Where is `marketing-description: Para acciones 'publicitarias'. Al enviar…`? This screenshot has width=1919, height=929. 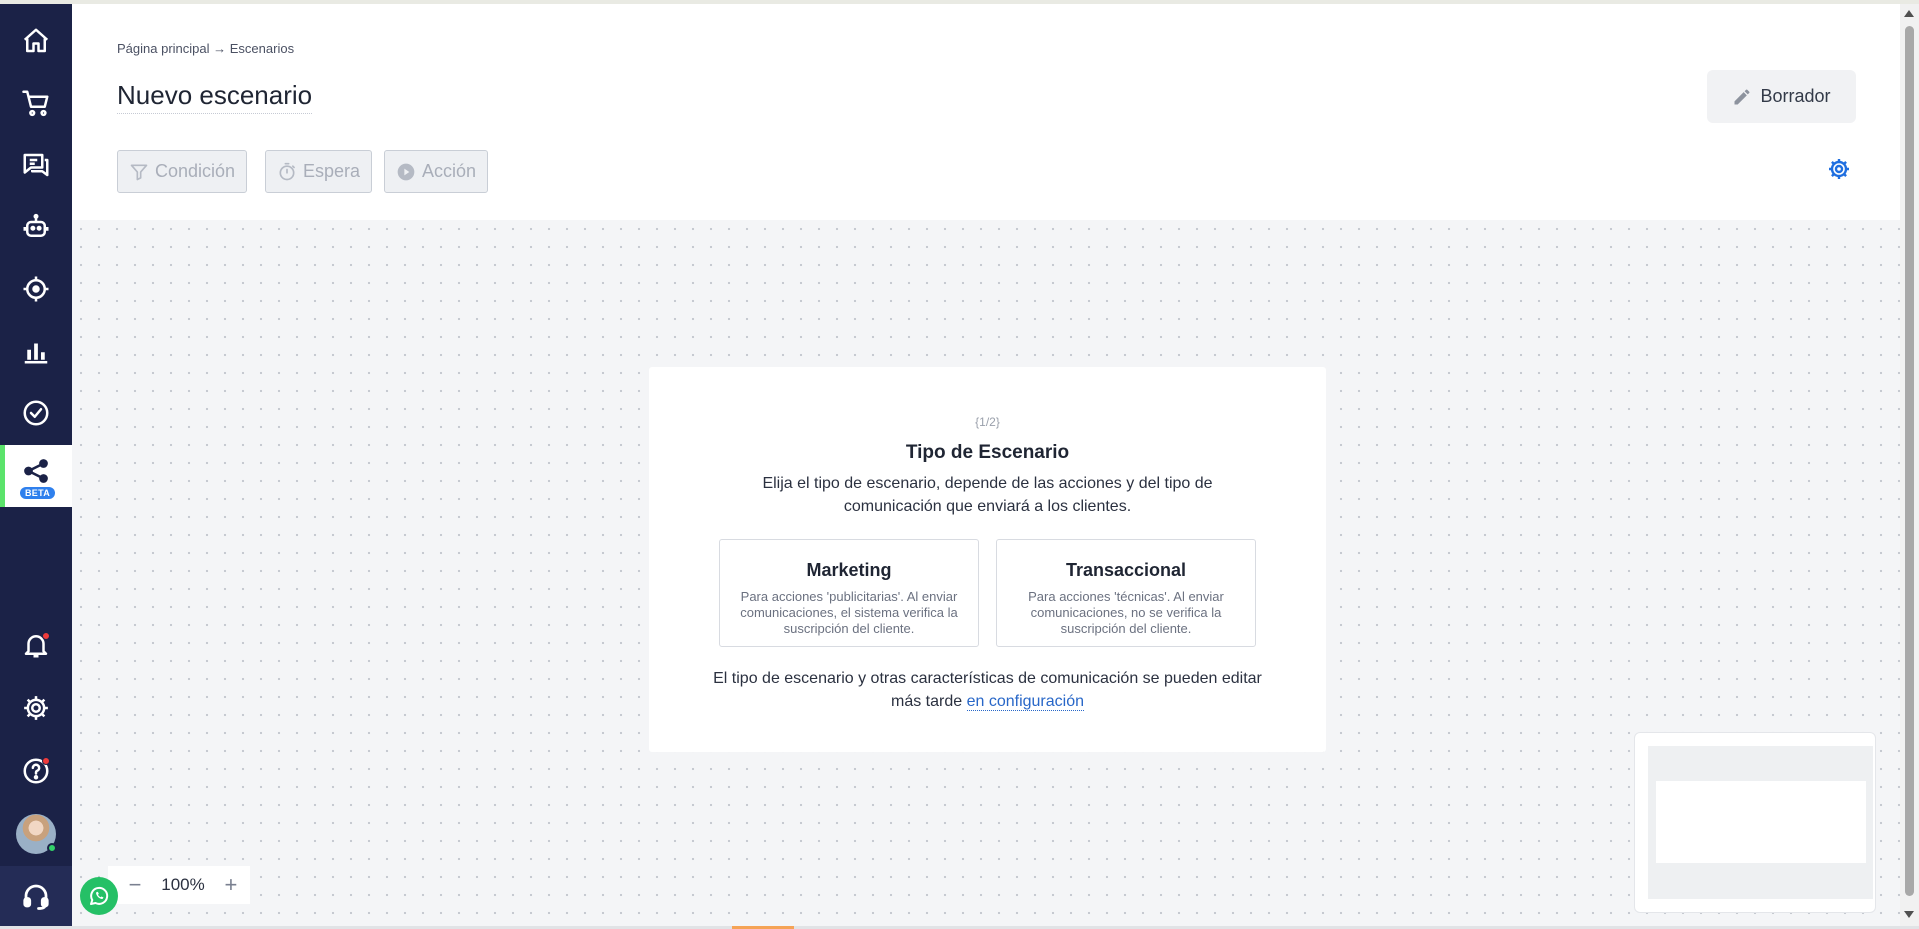
marketing-description: Para acciones 'publicitarias'. Al enviar… is located at coordinates (849, 612).